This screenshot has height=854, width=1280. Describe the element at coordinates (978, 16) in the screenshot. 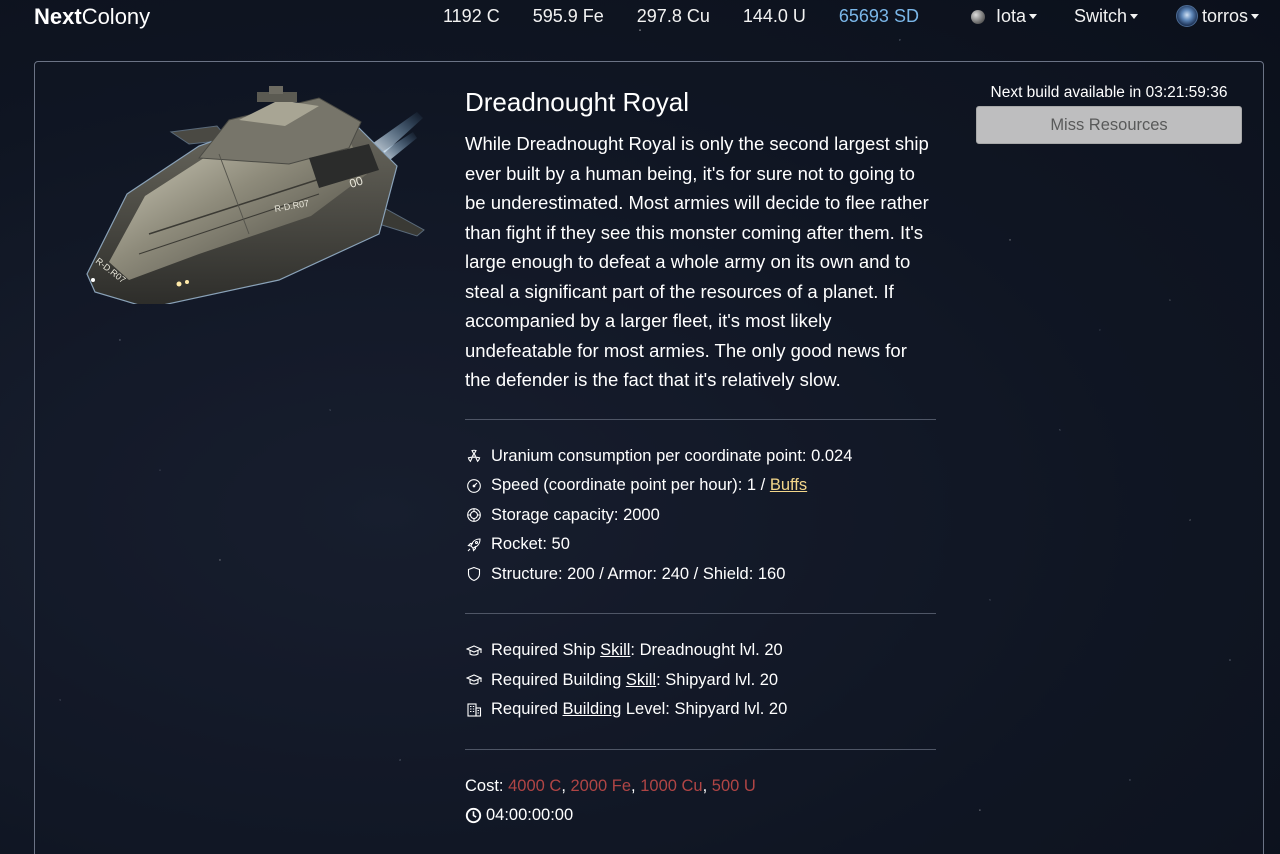

I see `planet-icon` at that location.